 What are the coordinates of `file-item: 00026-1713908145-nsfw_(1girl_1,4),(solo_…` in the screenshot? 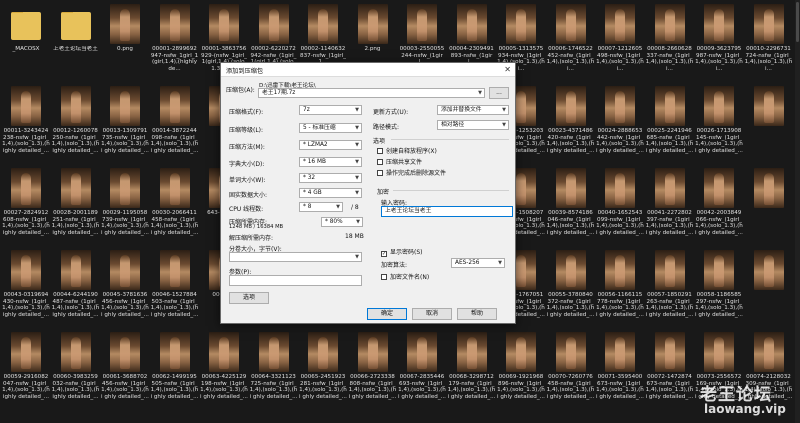 It's located at (719, 123).